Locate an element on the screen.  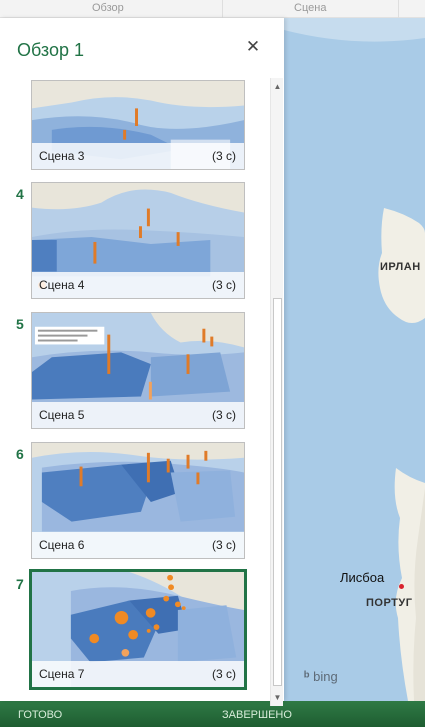
scene-thumbnail-4: Сцена 4 (3 с) is located at coordinates (138, 240).